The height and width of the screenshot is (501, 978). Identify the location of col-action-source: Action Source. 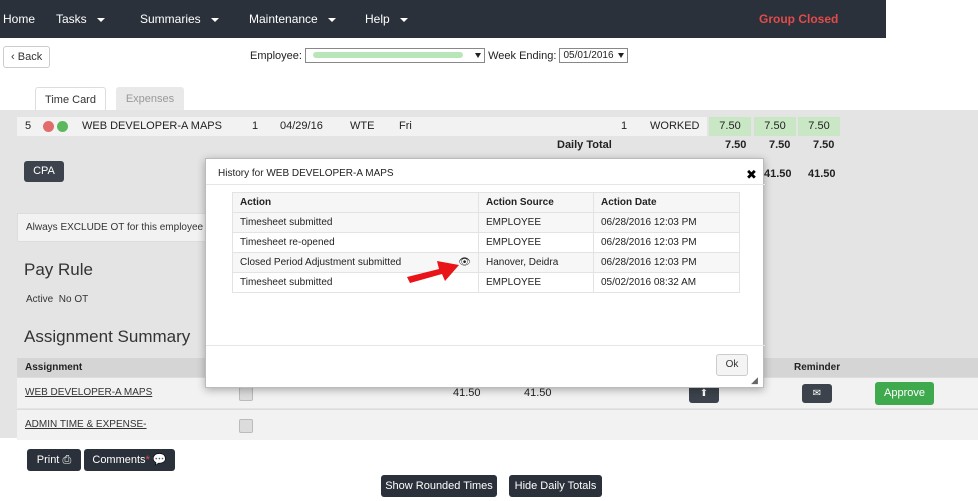
(536, 202).